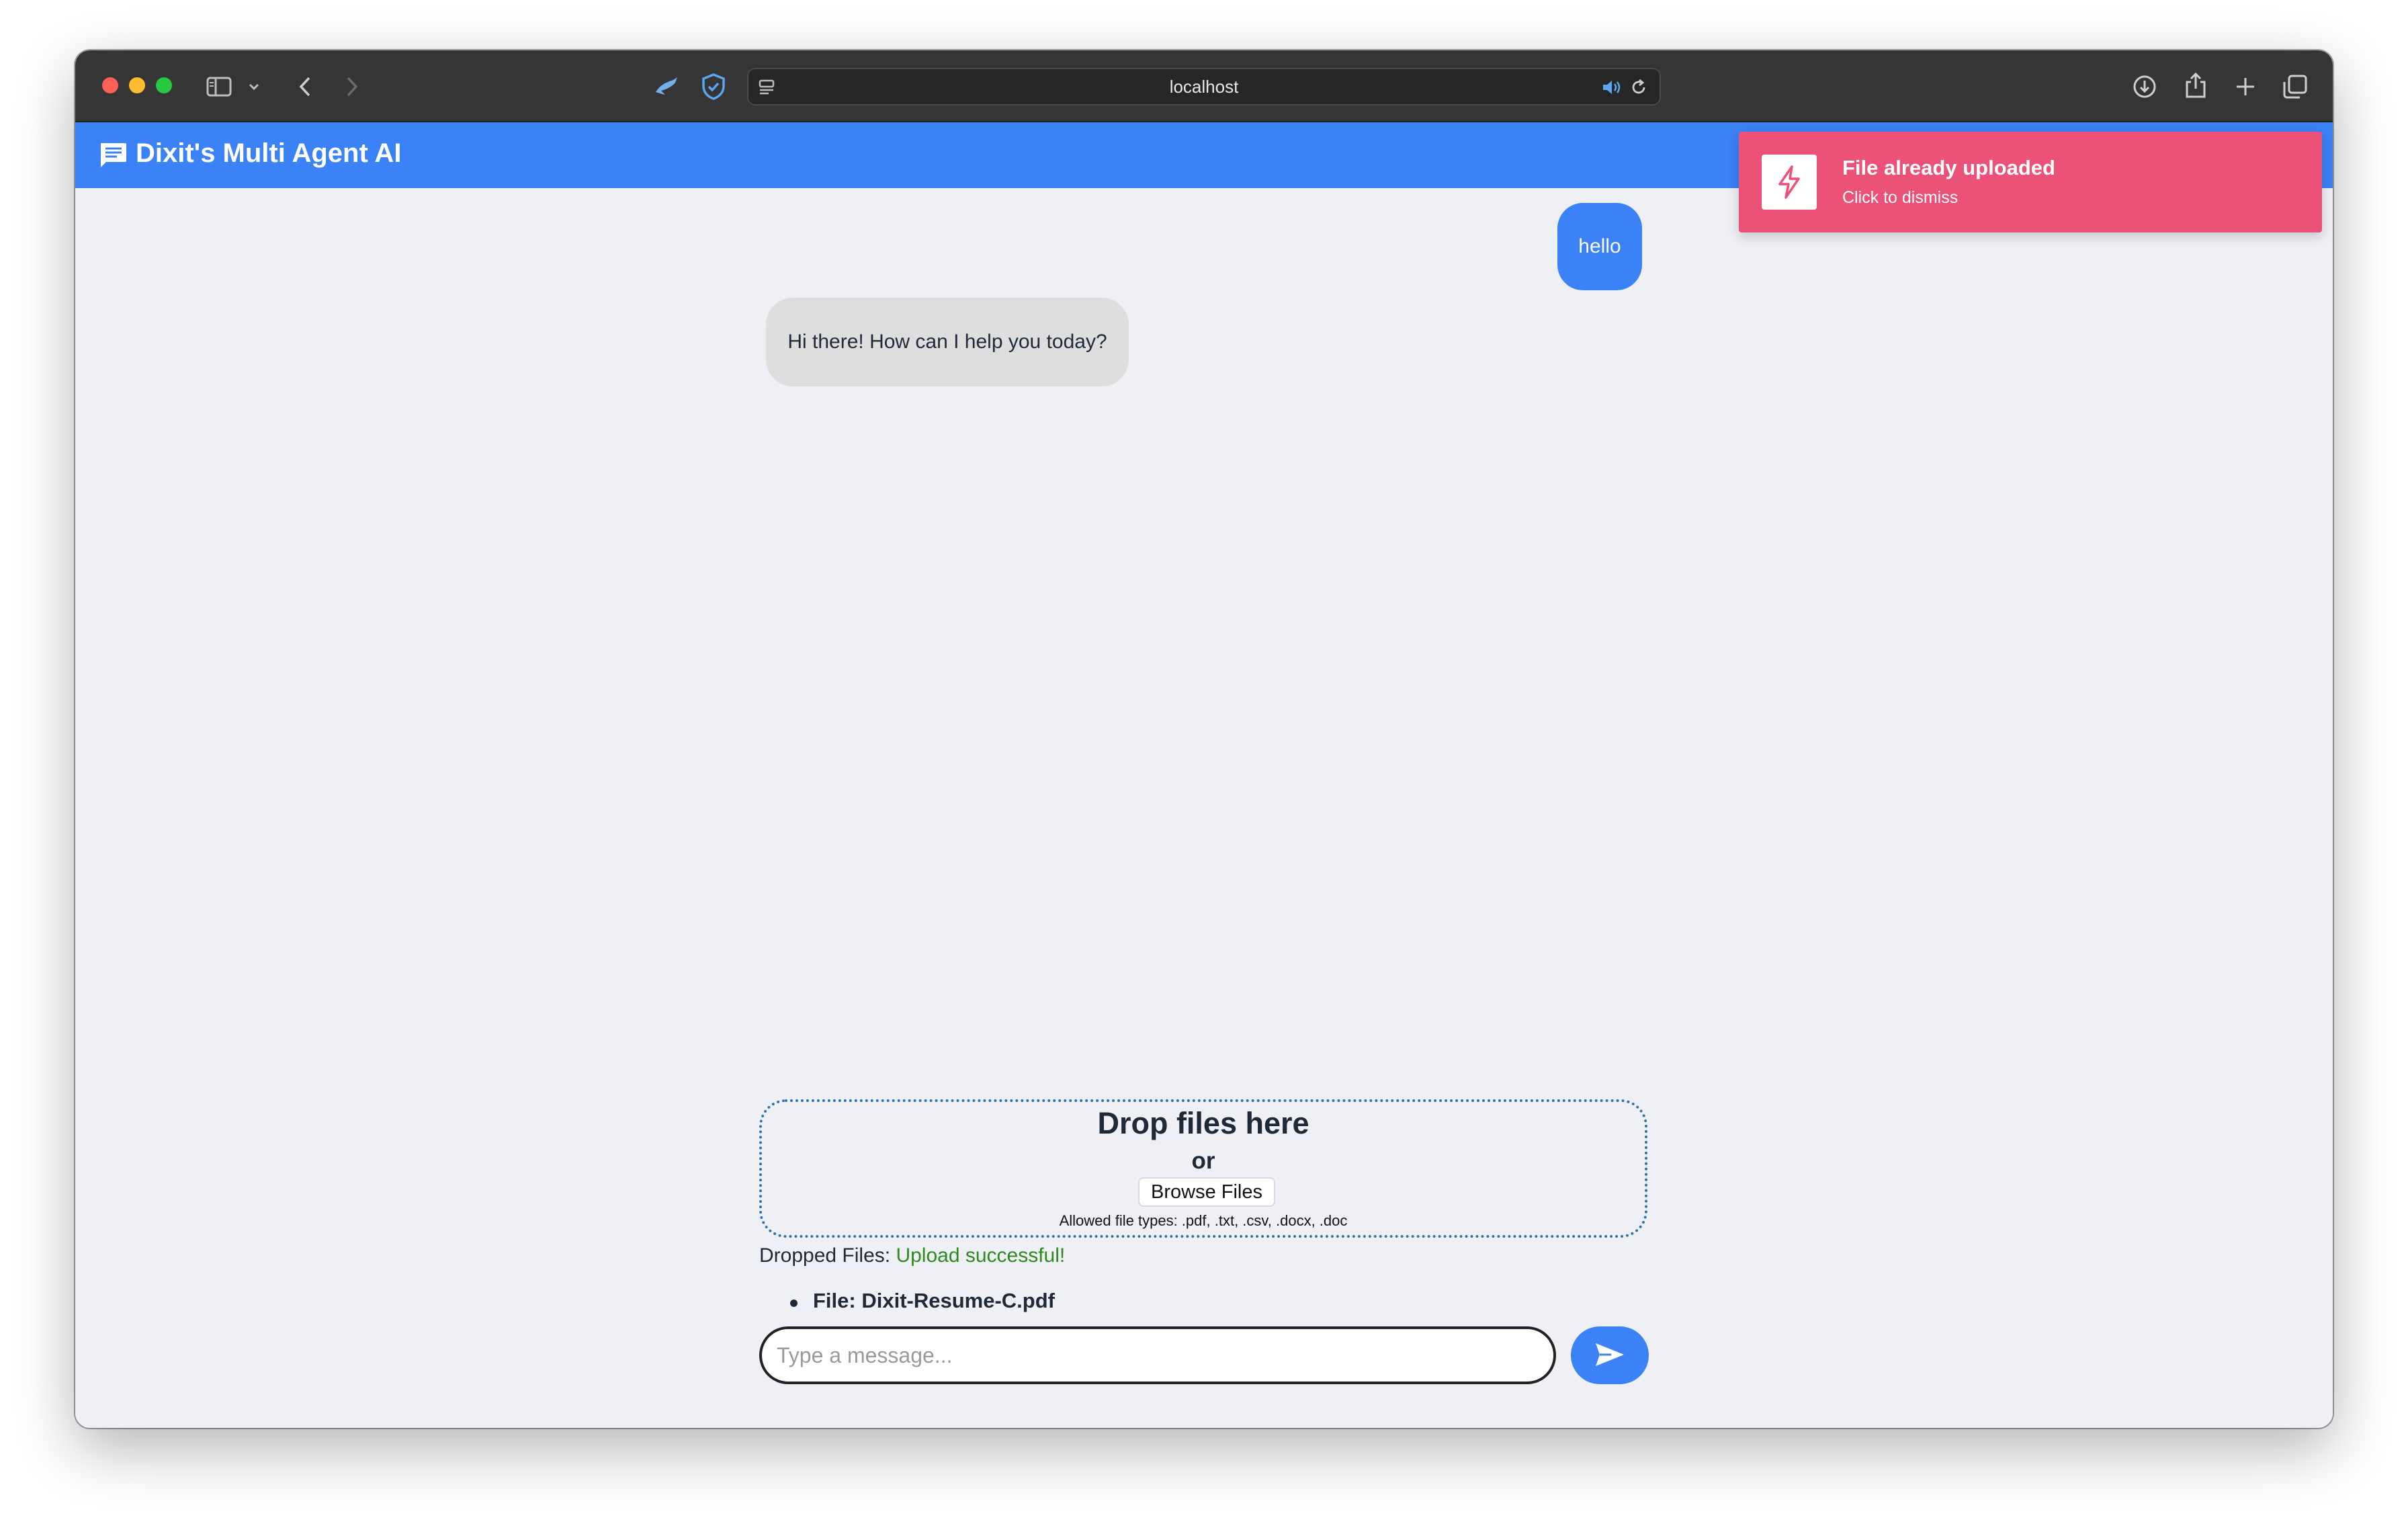  What do you see at coordinates (1948, 168) in the screenshot?
I see `toast-title: File already uploaded` at bounding box center [1948, 168].